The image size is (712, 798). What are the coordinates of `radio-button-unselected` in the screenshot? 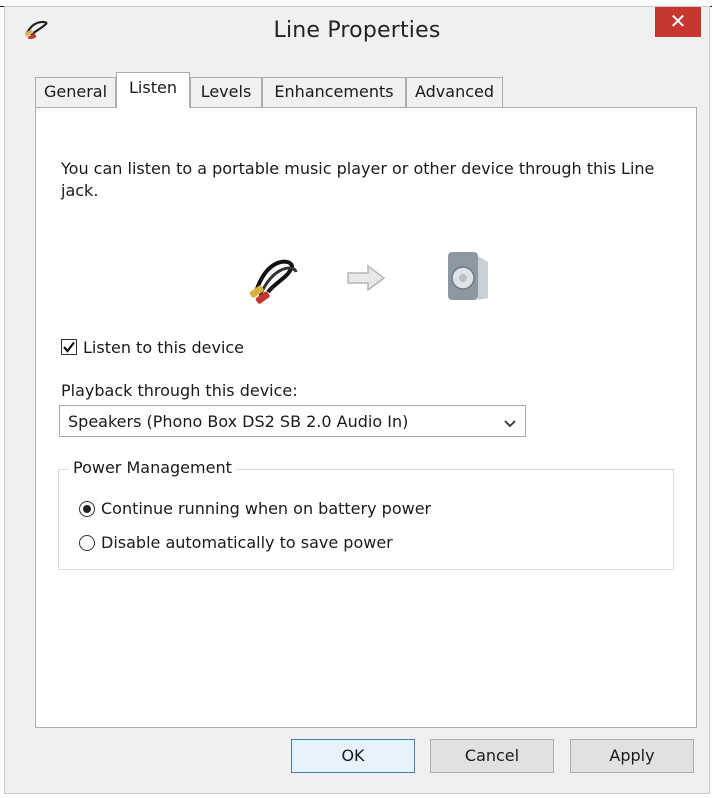 It's located at (87, 543).